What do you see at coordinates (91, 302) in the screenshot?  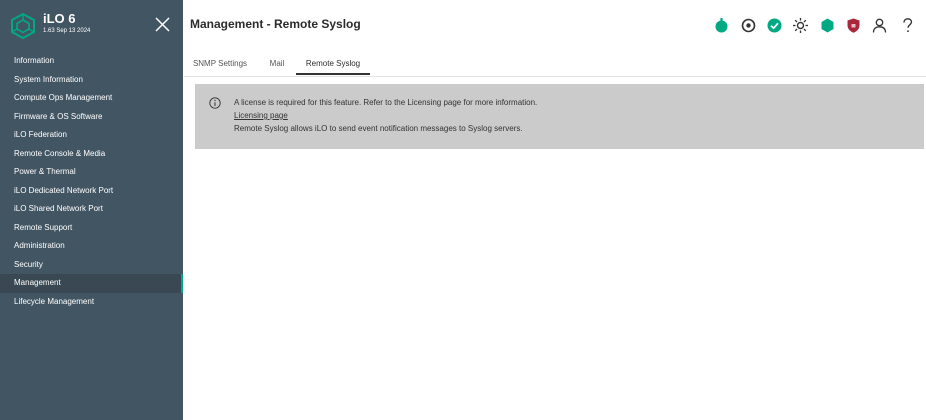 I see `sidebar-item-lifecycle-management: Lifecycle Management` at bounding box center [91, 302].